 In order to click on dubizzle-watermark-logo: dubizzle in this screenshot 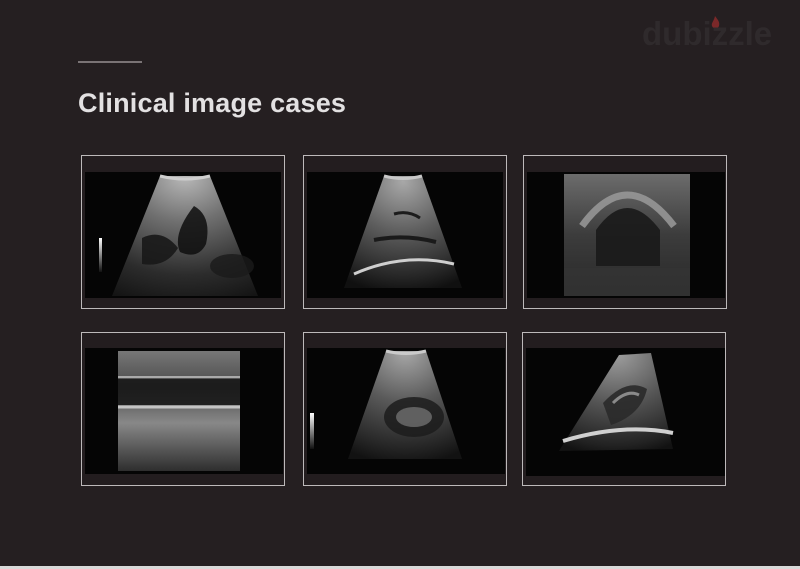, I will do `click(707, 32)`.